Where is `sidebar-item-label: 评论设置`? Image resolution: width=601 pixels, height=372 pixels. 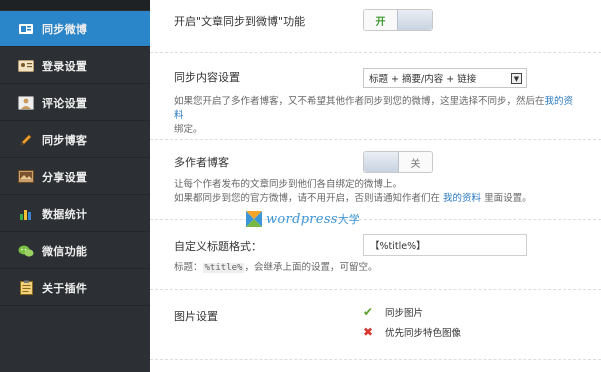 sidebar-item-label: 评论设置 is located at coordinates (65, 103).